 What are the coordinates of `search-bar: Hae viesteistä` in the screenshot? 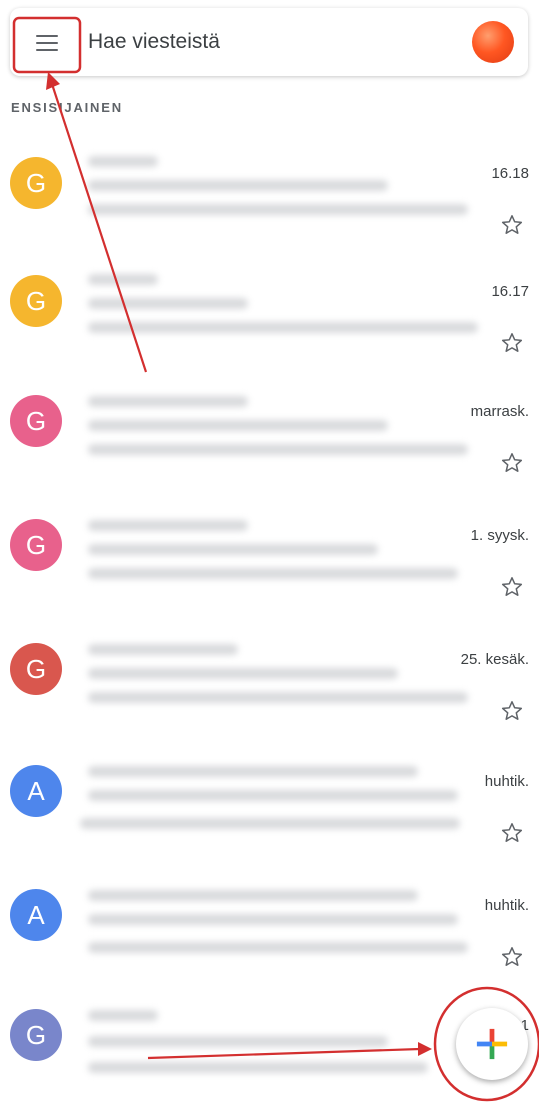 It's located at (269, 42).